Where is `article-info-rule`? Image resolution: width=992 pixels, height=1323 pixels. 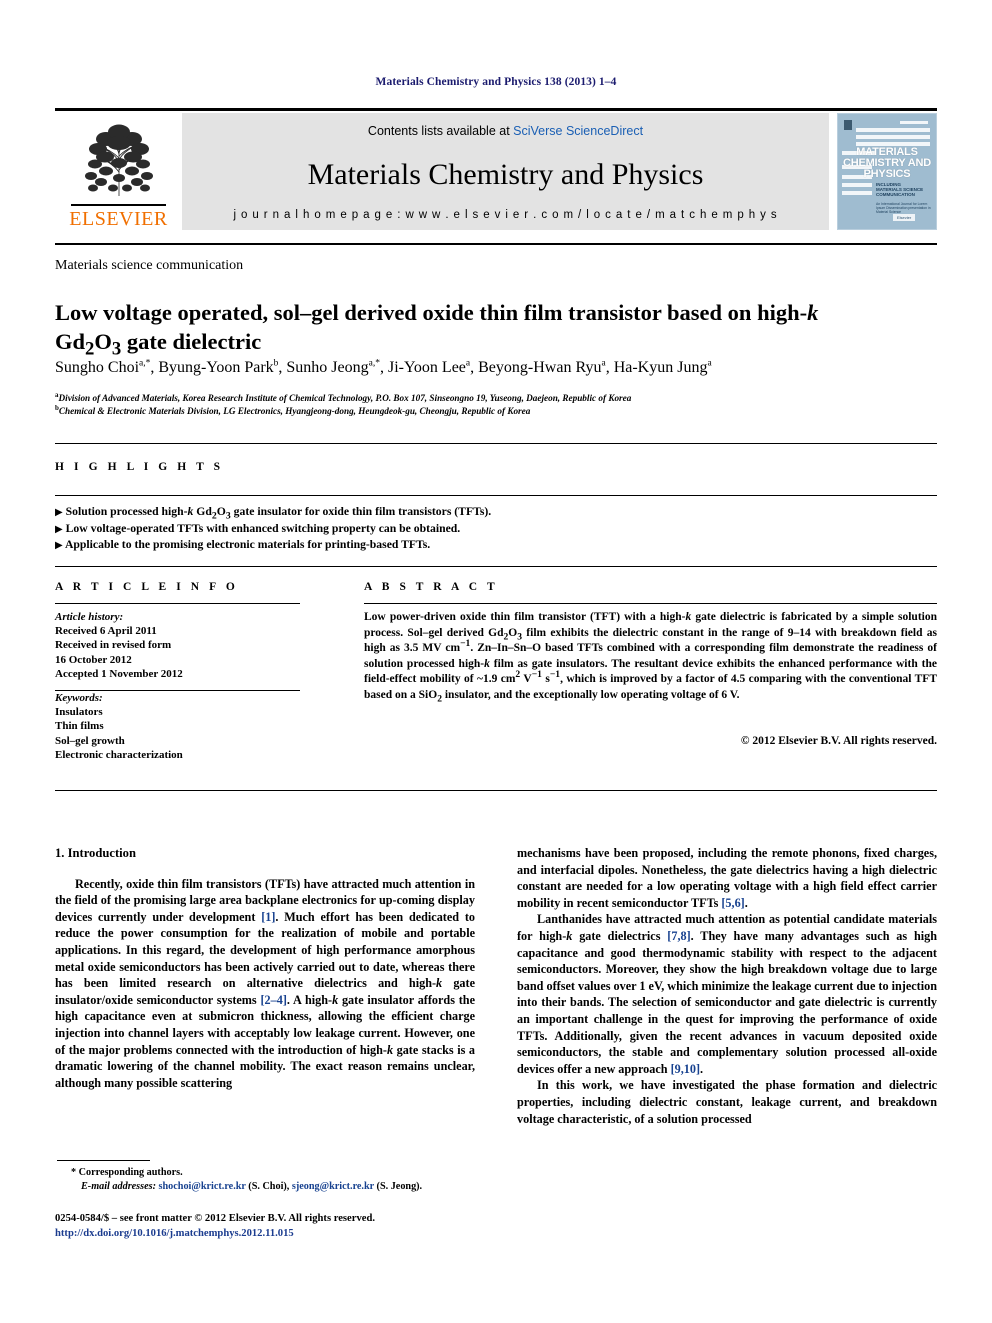
article-info-rule is located at coordinates (177, 603).